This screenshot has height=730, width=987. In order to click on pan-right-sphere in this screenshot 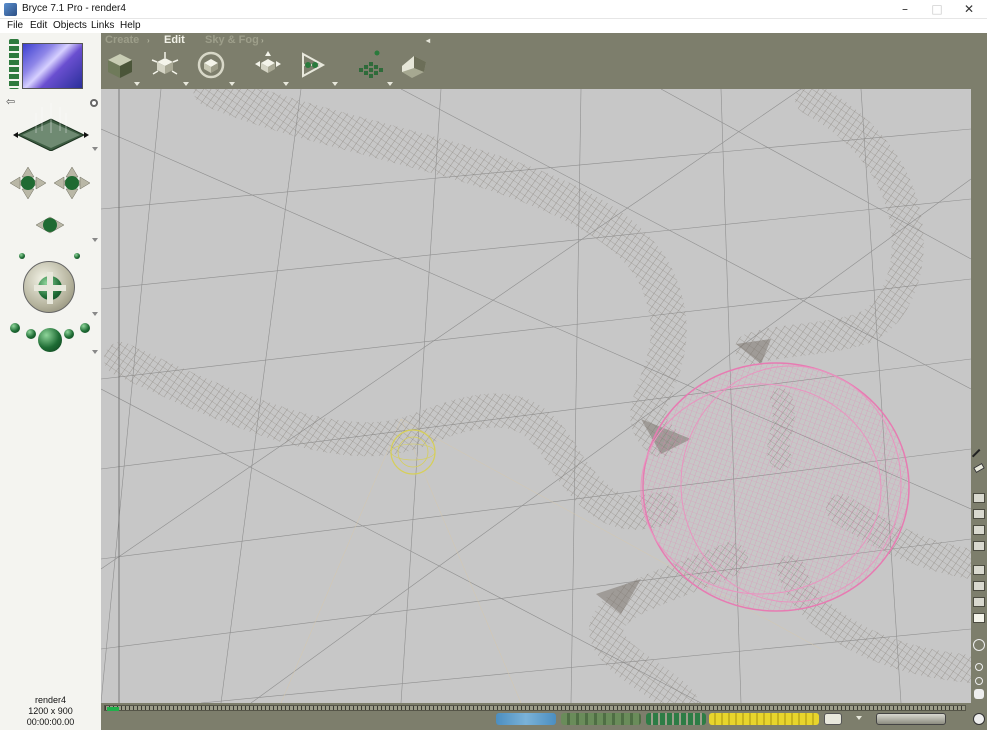, I will do `click(85, 328)`.